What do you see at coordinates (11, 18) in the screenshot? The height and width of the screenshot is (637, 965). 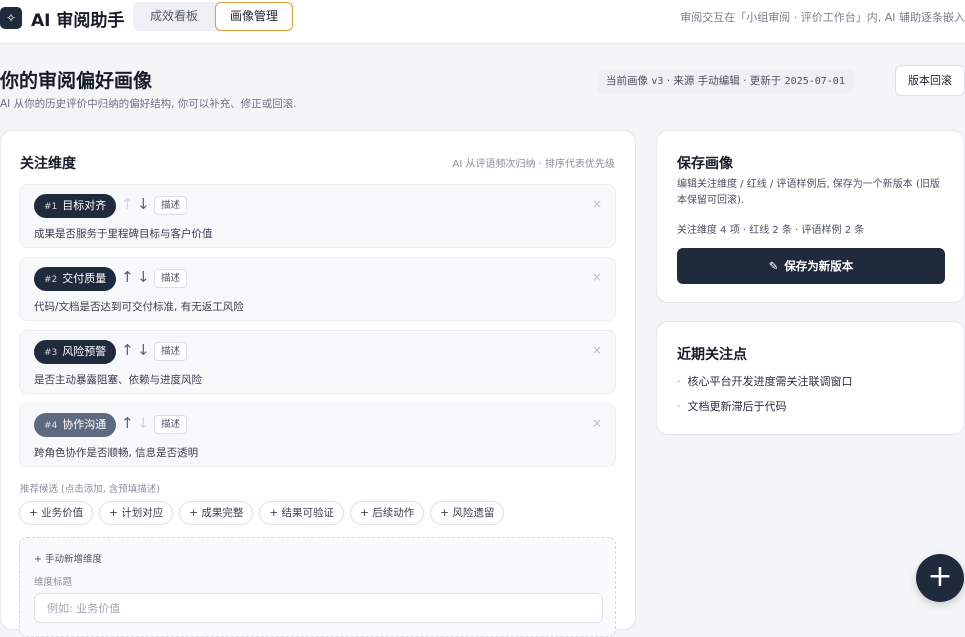 I see `logo-icon: ✧` at bounding box center [11, 18].